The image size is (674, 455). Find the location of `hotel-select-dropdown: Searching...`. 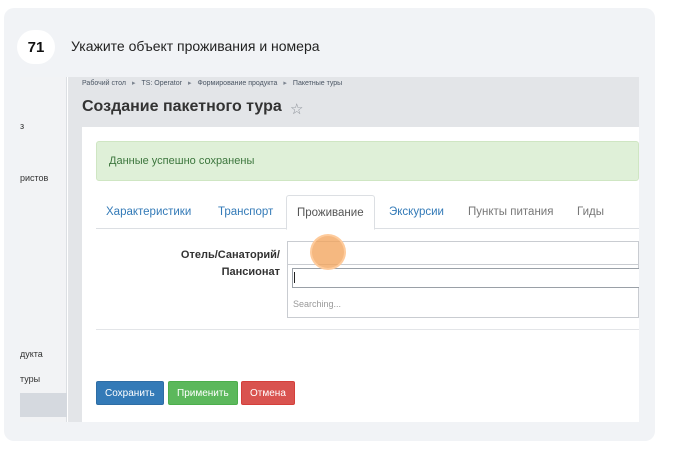

hotel-select-dropdown: Searching... is located at coordinates (463, 291).